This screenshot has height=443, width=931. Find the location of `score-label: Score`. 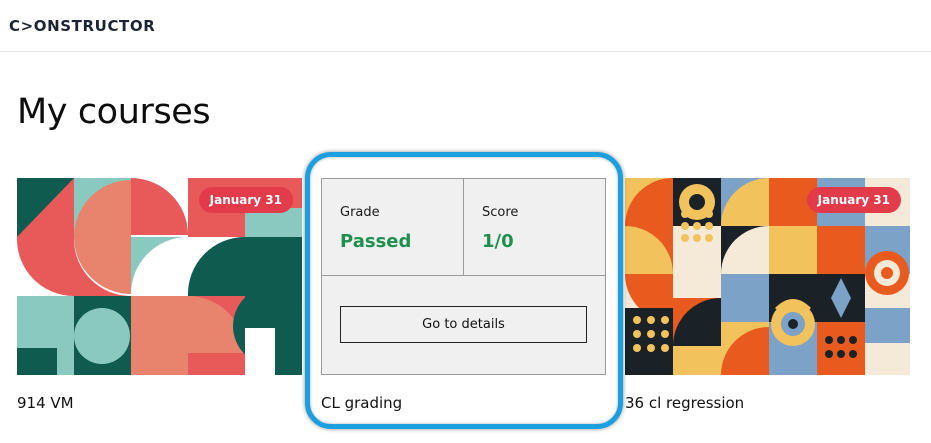

score-label: Score is located at coordinates (500, 212).